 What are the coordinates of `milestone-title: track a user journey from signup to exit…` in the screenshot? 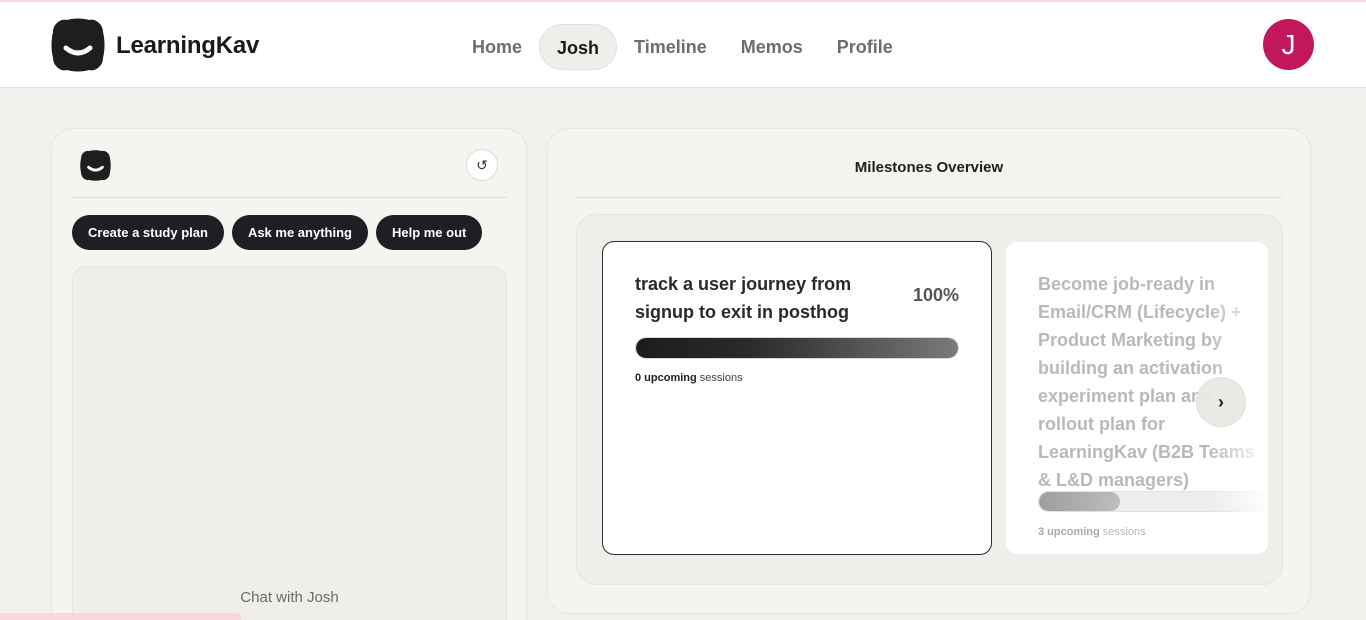 It's located at (743, 298).